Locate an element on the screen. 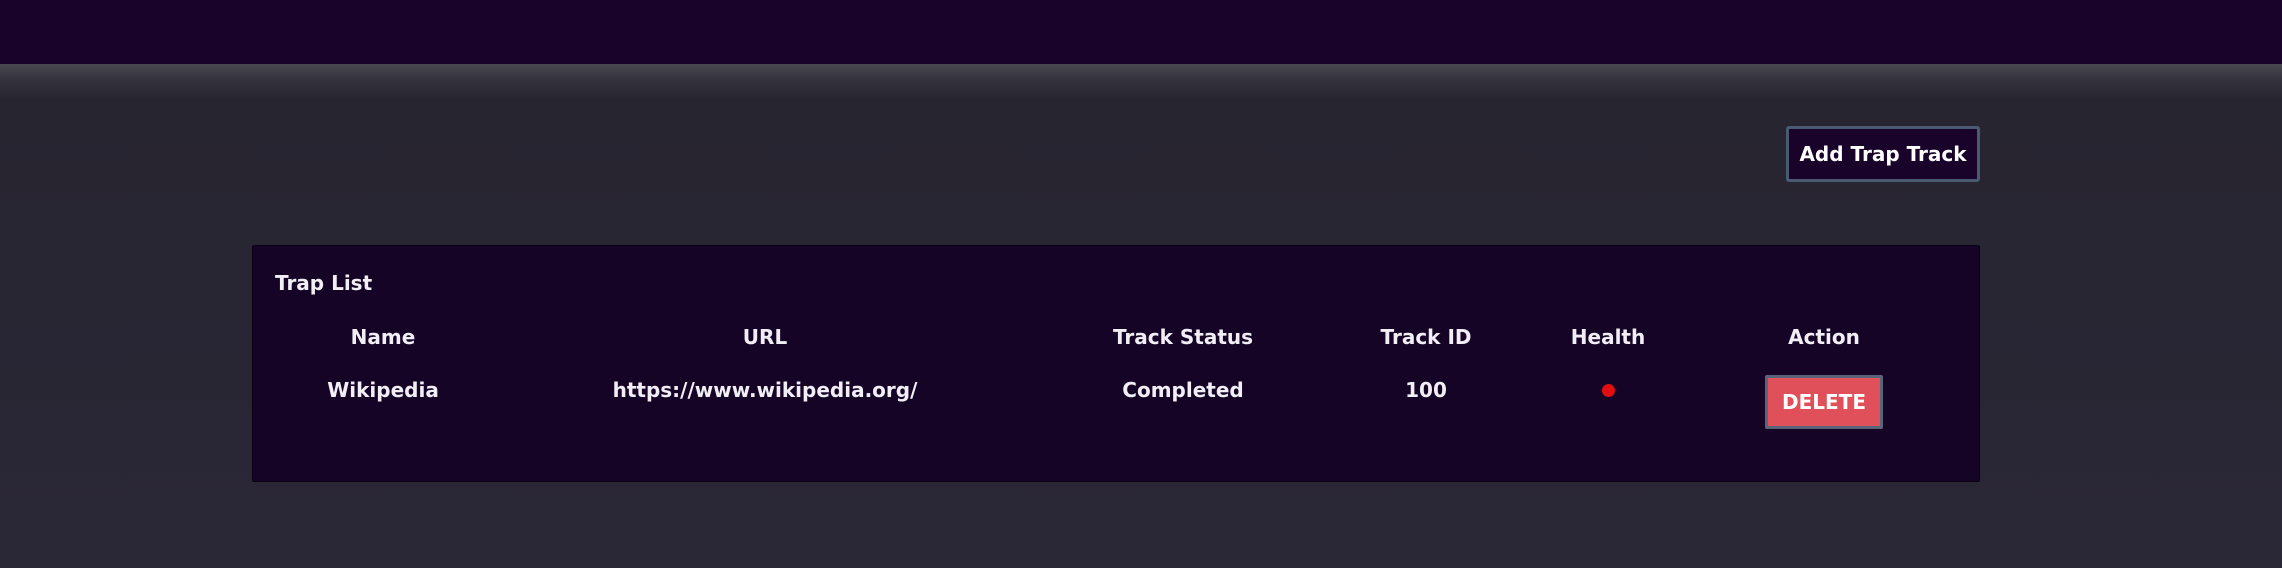  navbar-shadow is located at coordinates (1141, 82).